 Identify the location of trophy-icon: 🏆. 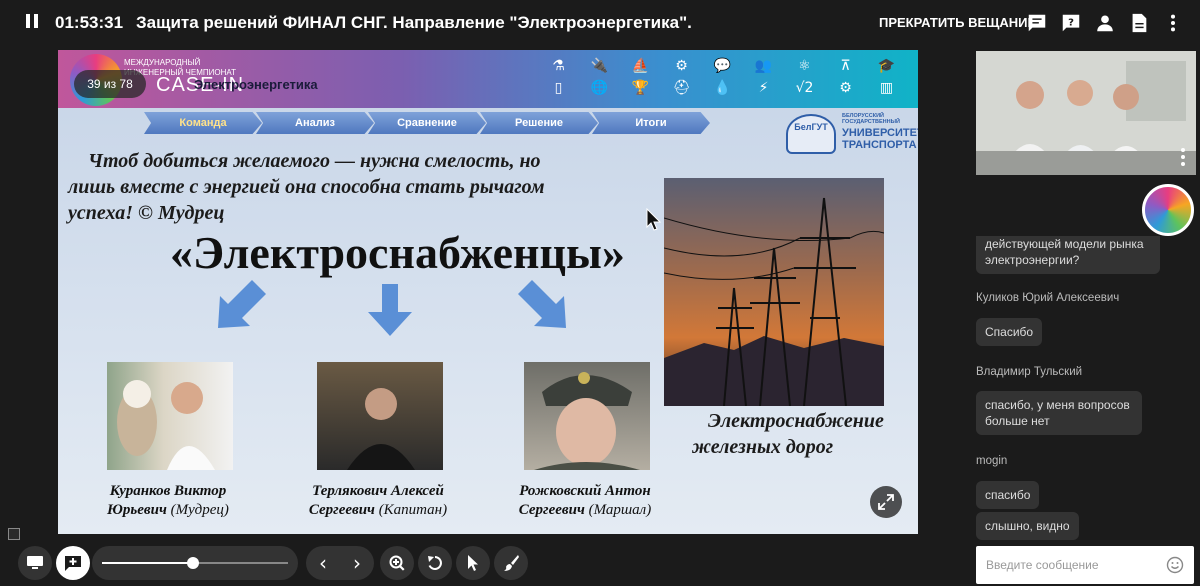
(640, 88).